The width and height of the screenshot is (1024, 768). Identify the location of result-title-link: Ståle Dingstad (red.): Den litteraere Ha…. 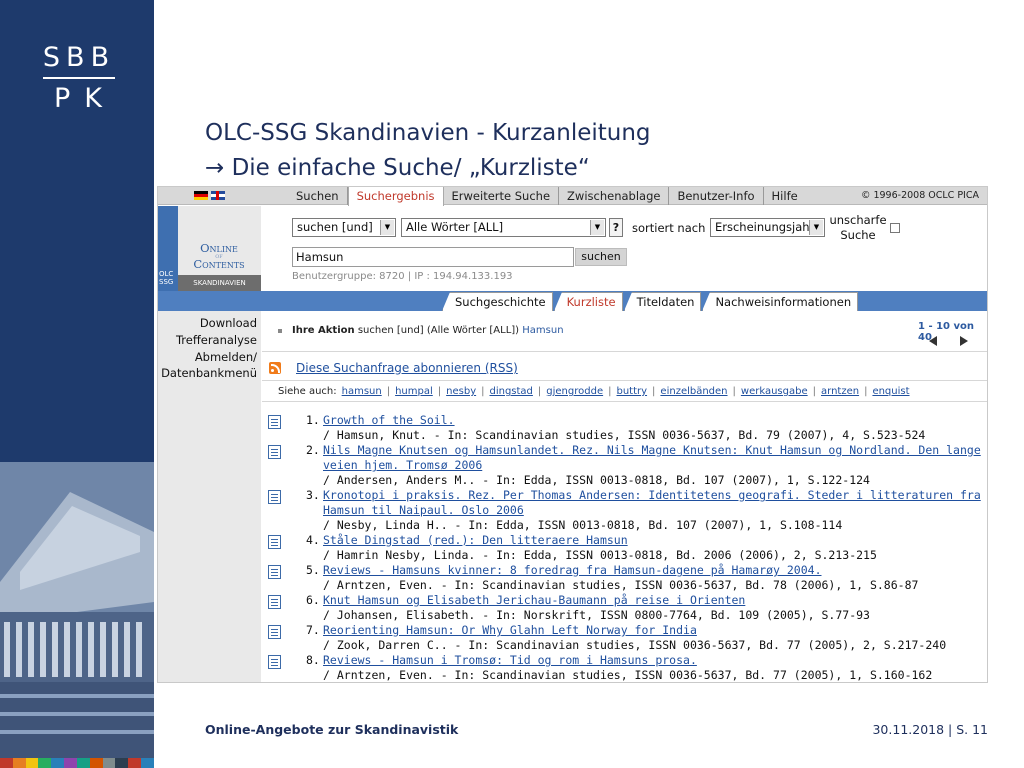
(653, 540).